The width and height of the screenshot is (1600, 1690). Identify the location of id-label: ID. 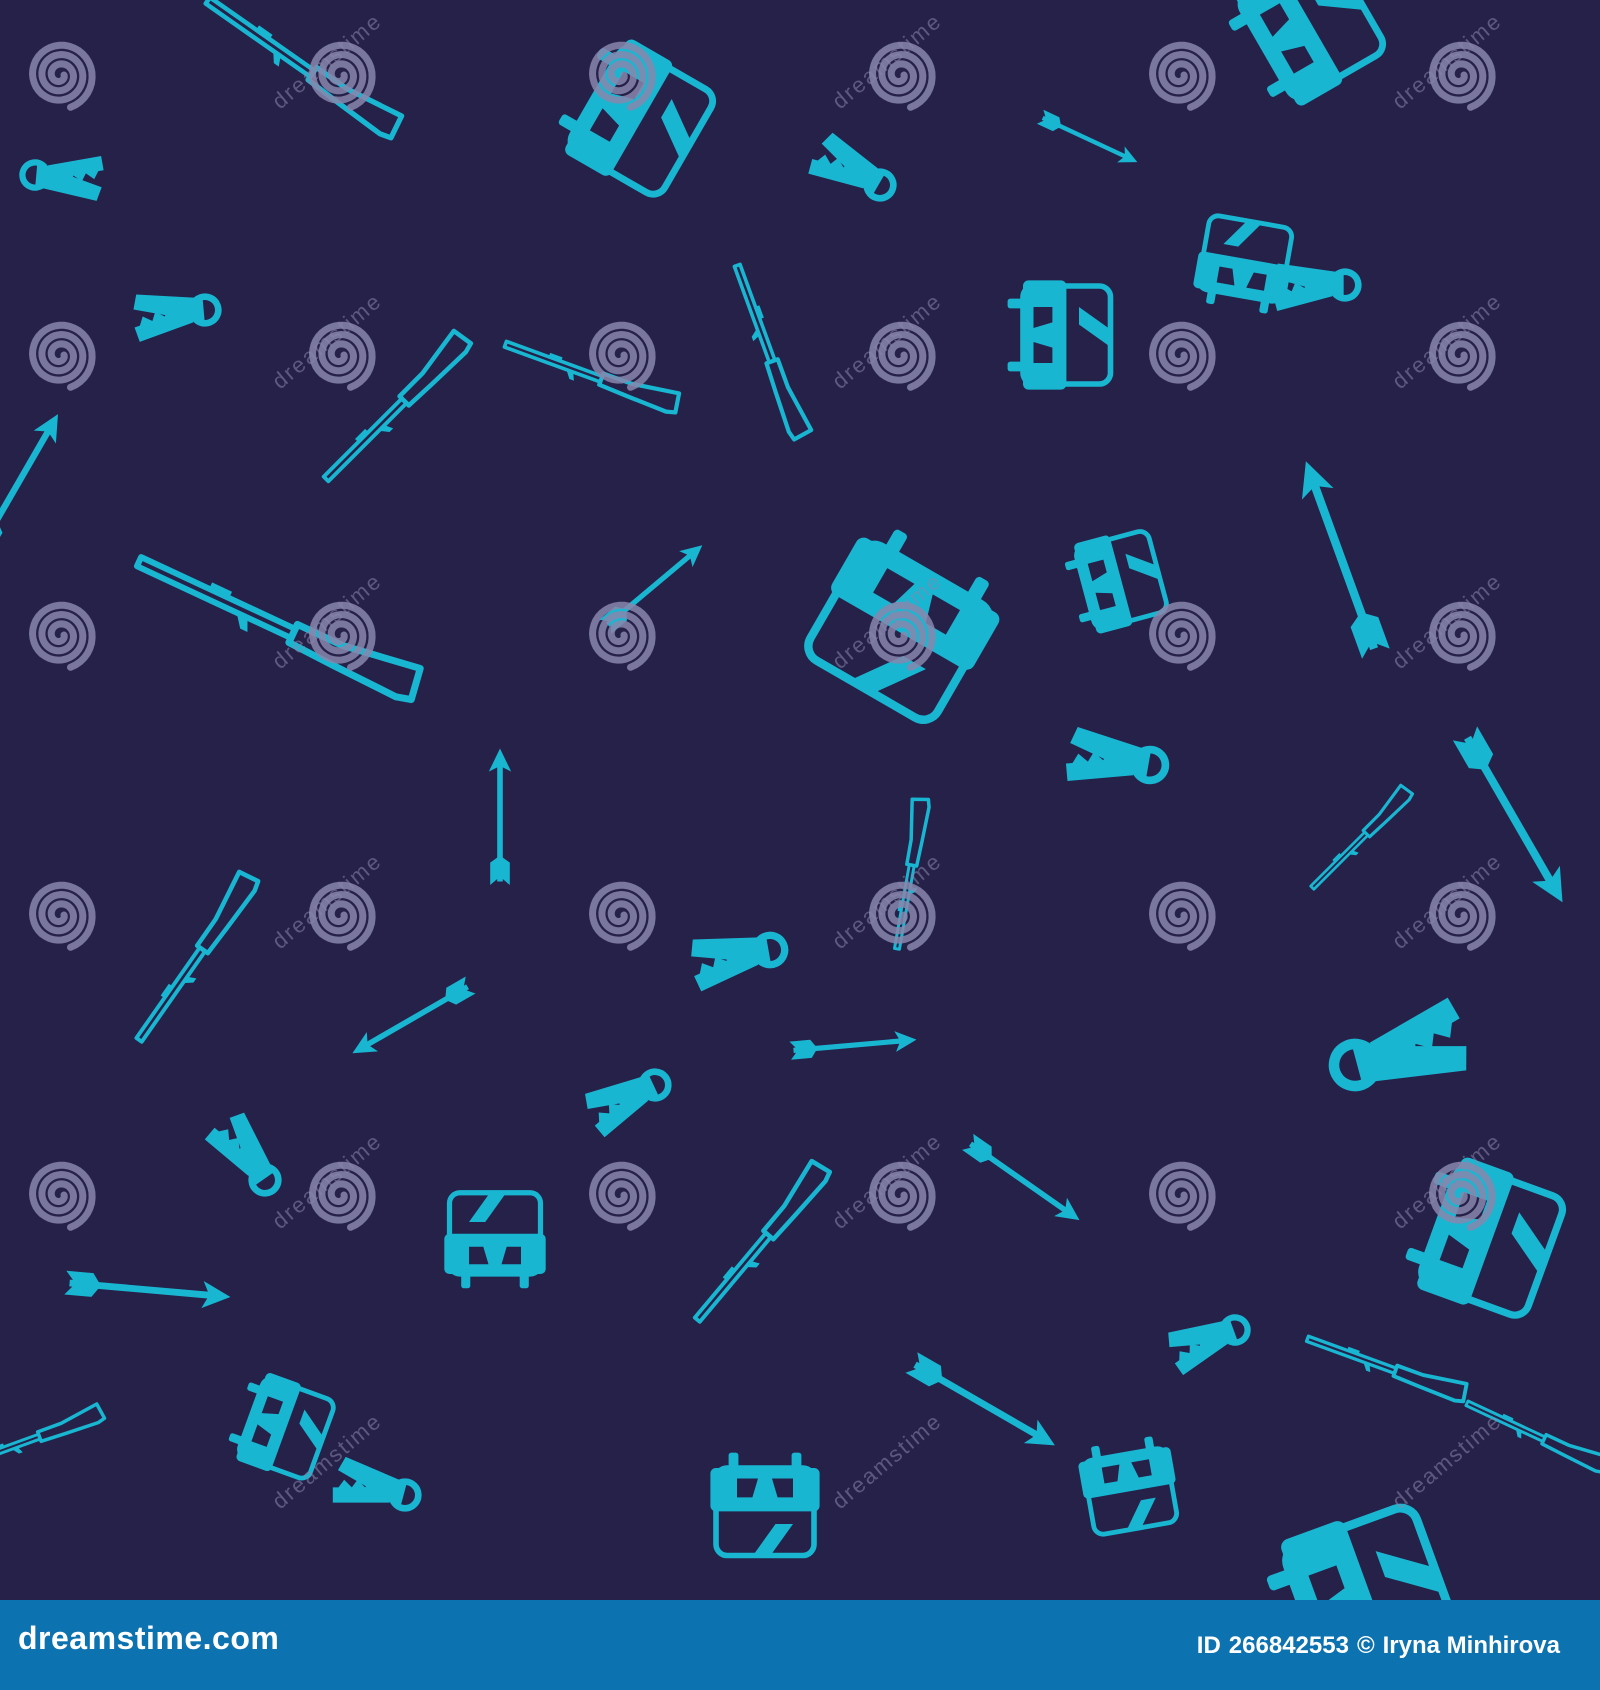
(1208, 1645).